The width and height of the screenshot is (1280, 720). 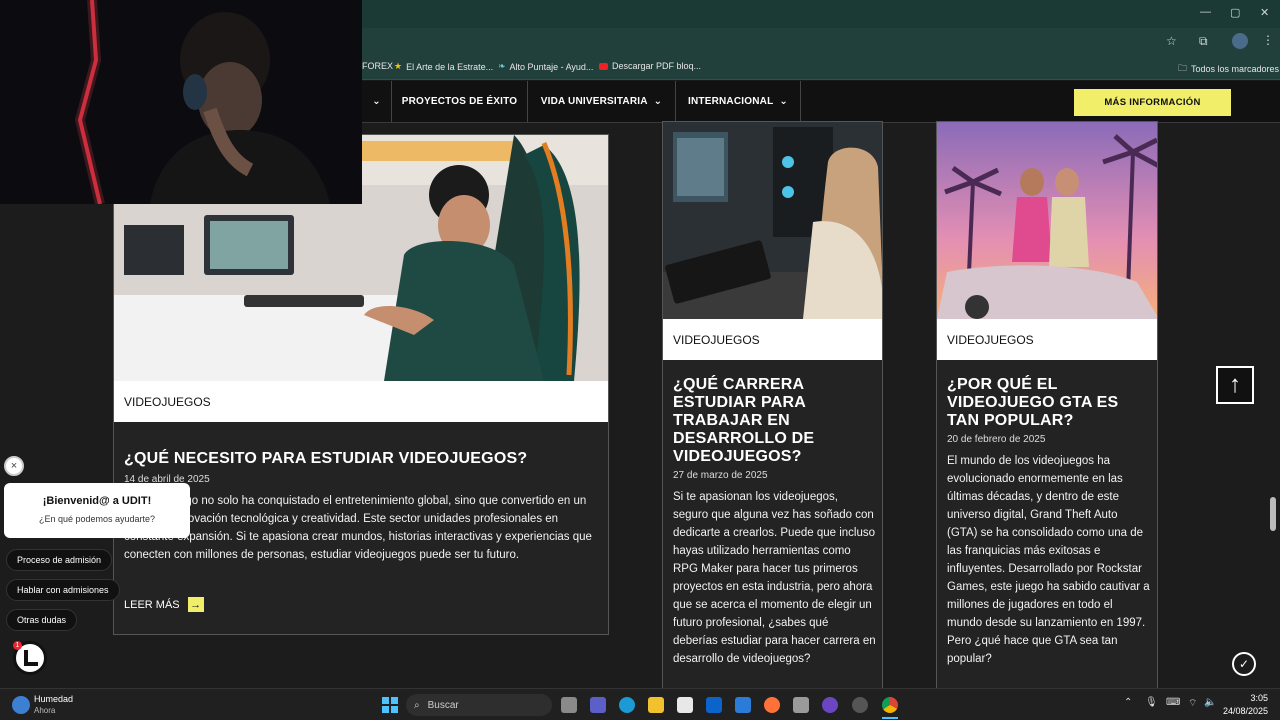 I want to click on star-icon: ★, so click(x=398, y=66).